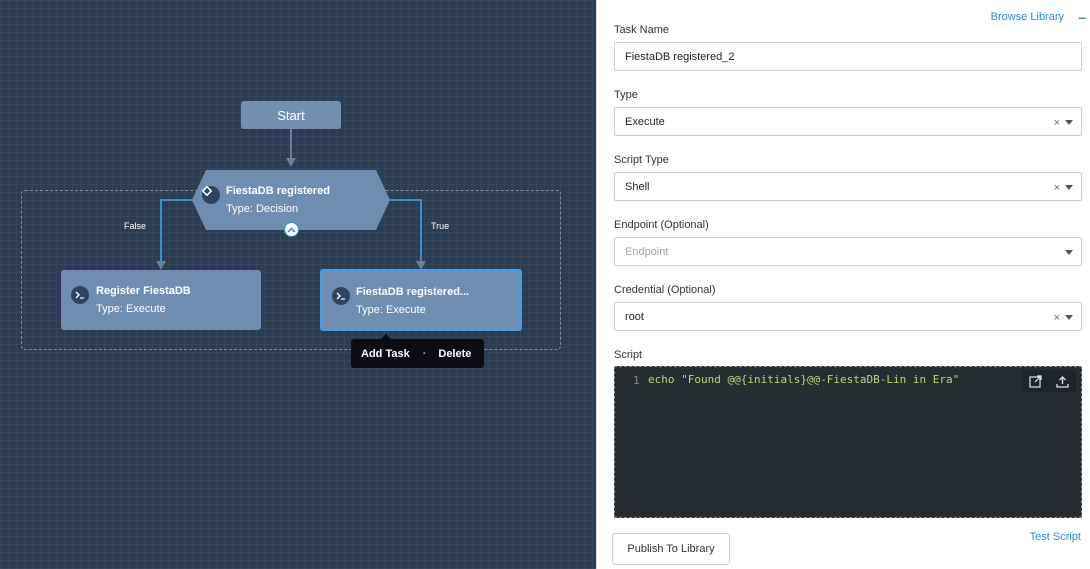  What do you see at coordinates (645, 121) in the screenshot?
I see `type-value: Execute` at bounding box center [645, 121].